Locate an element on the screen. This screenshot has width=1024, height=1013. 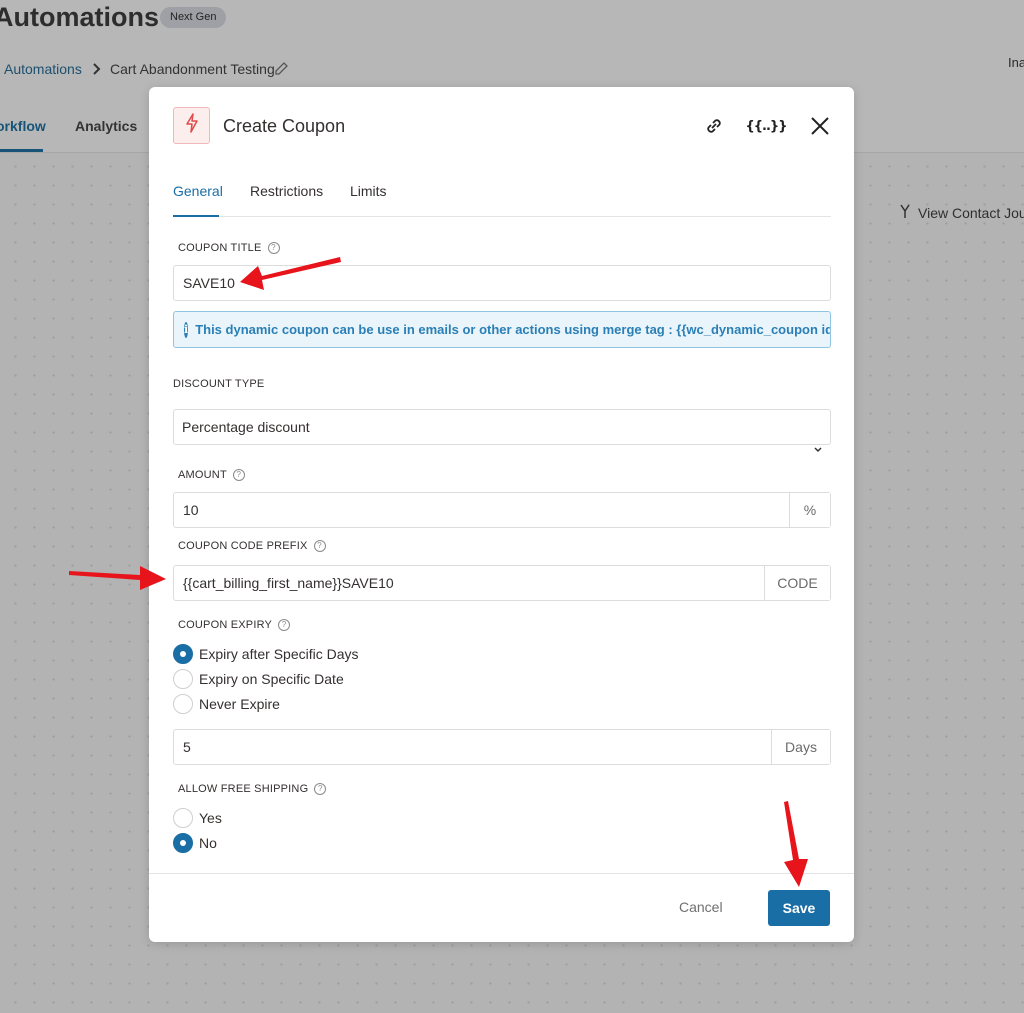
expiry-option-never: Never Expire is located at coordinates (226, 704).